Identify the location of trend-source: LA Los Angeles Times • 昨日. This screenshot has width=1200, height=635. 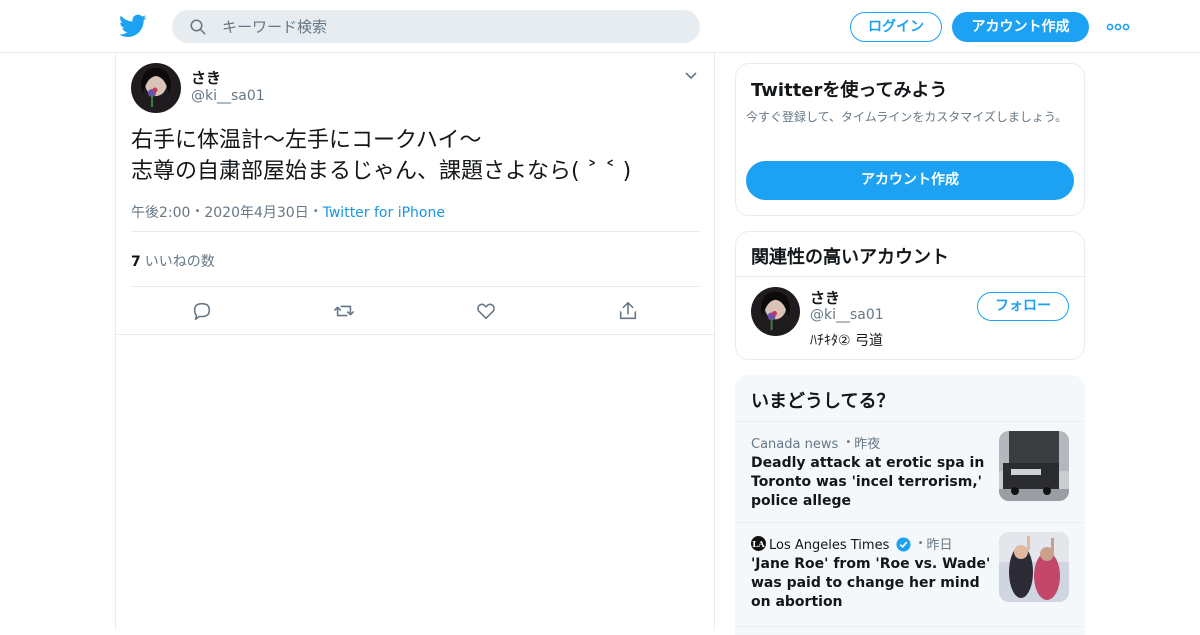
(852, 543).